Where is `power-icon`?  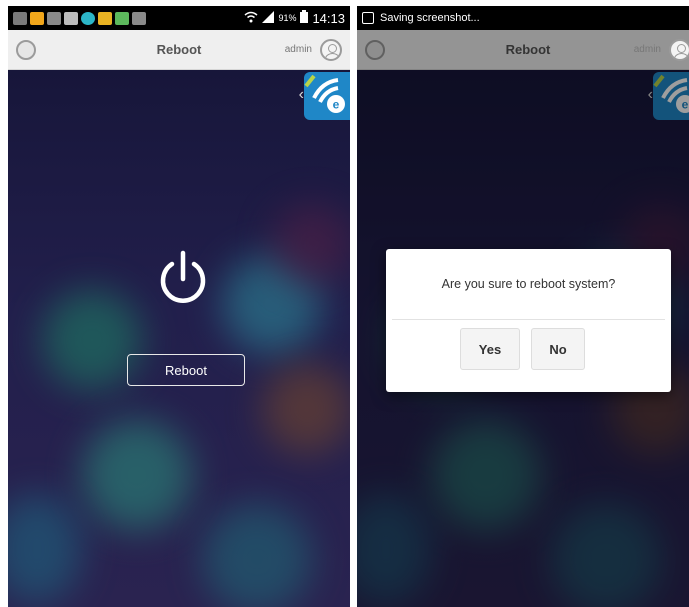 power-icon is located at coordinates (183, 279).